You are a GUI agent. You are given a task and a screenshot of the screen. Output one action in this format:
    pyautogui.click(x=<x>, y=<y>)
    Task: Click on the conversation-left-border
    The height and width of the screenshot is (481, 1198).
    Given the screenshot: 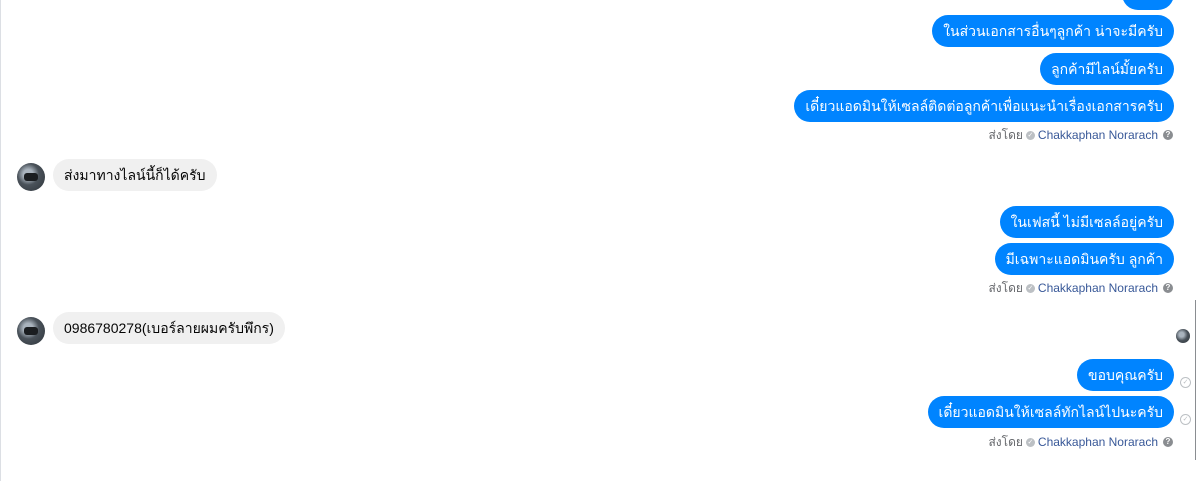 What is the action you would take?
    pyautogui.click(x=0, y=240)
    